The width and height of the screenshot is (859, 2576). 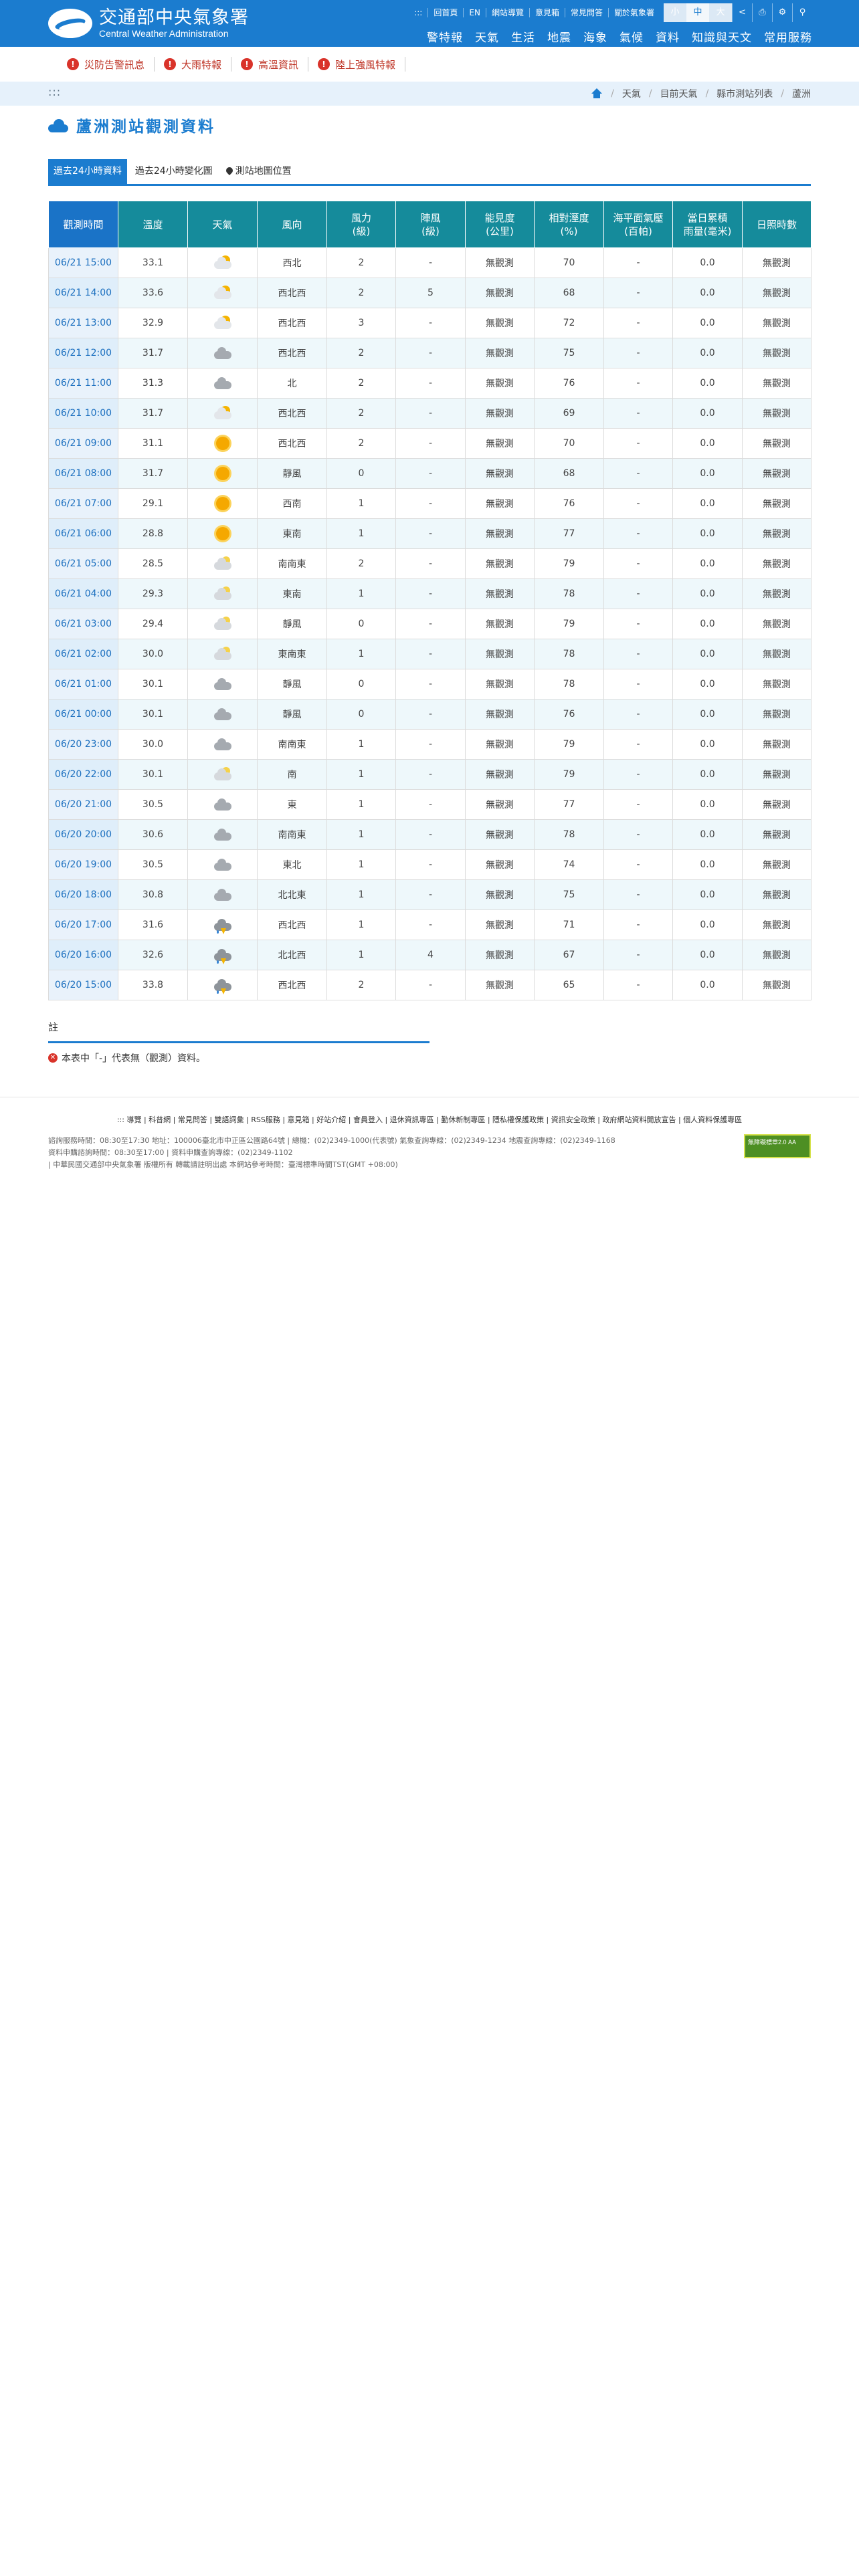 What do you see at coordinates (569, 924) in the screenshot?
I see `cell-rh: 71` at bounding box center [569, 924].